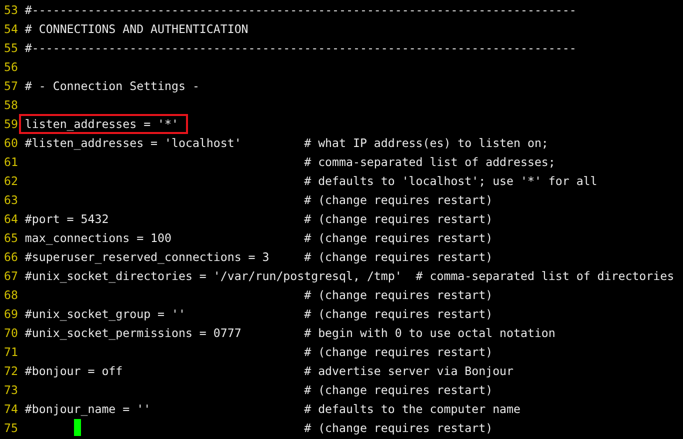 Image resolution: width=683 pixels, height=439 pixels. What do you see at coordinates (430, 333) in the screenshot?
I see `comment-text: # begin with 0 to use octal notation` at bounding box center [430, 333].